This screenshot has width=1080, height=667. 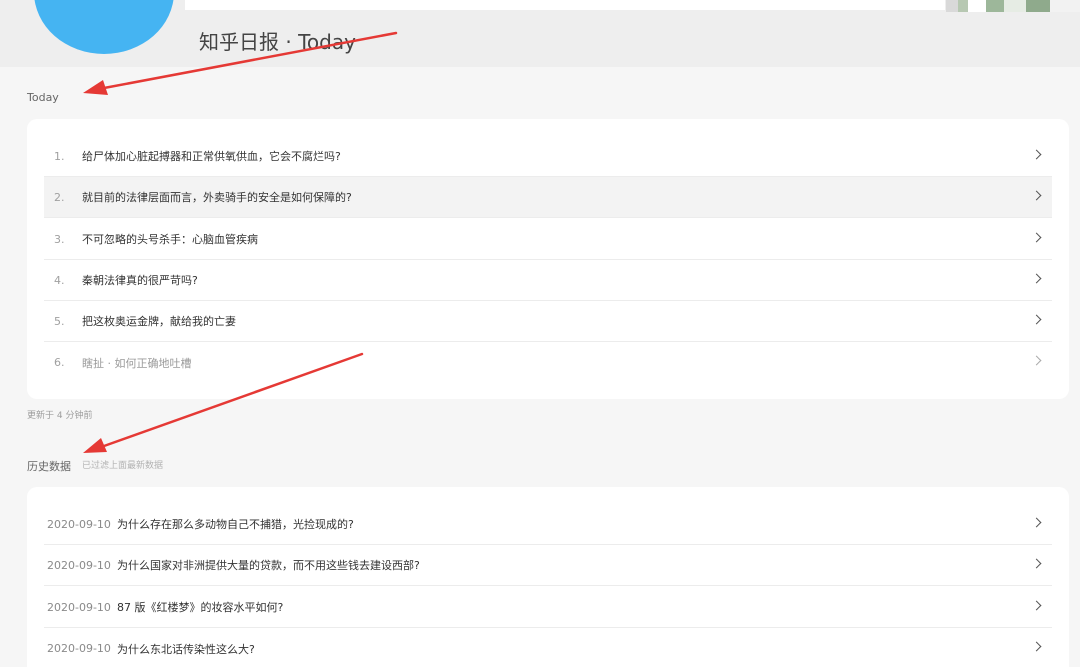 What do you see at coordinates (49, 466) in the screenshot?
I see `history-section-label: 历史数据` at bounding box center [49, 466].